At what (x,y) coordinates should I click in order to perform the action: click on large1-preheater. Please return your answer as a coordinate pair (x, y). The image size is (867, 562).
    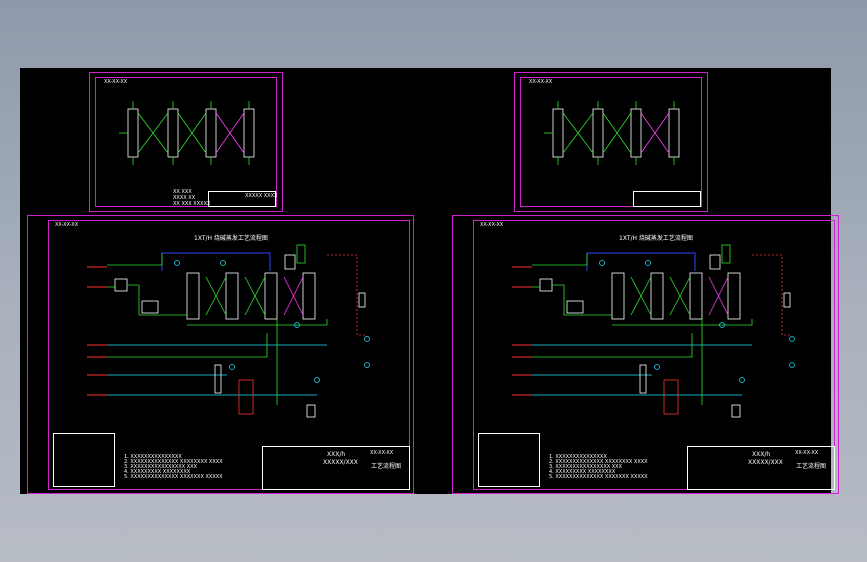
    Looking at the image, I should click on (121, 285).